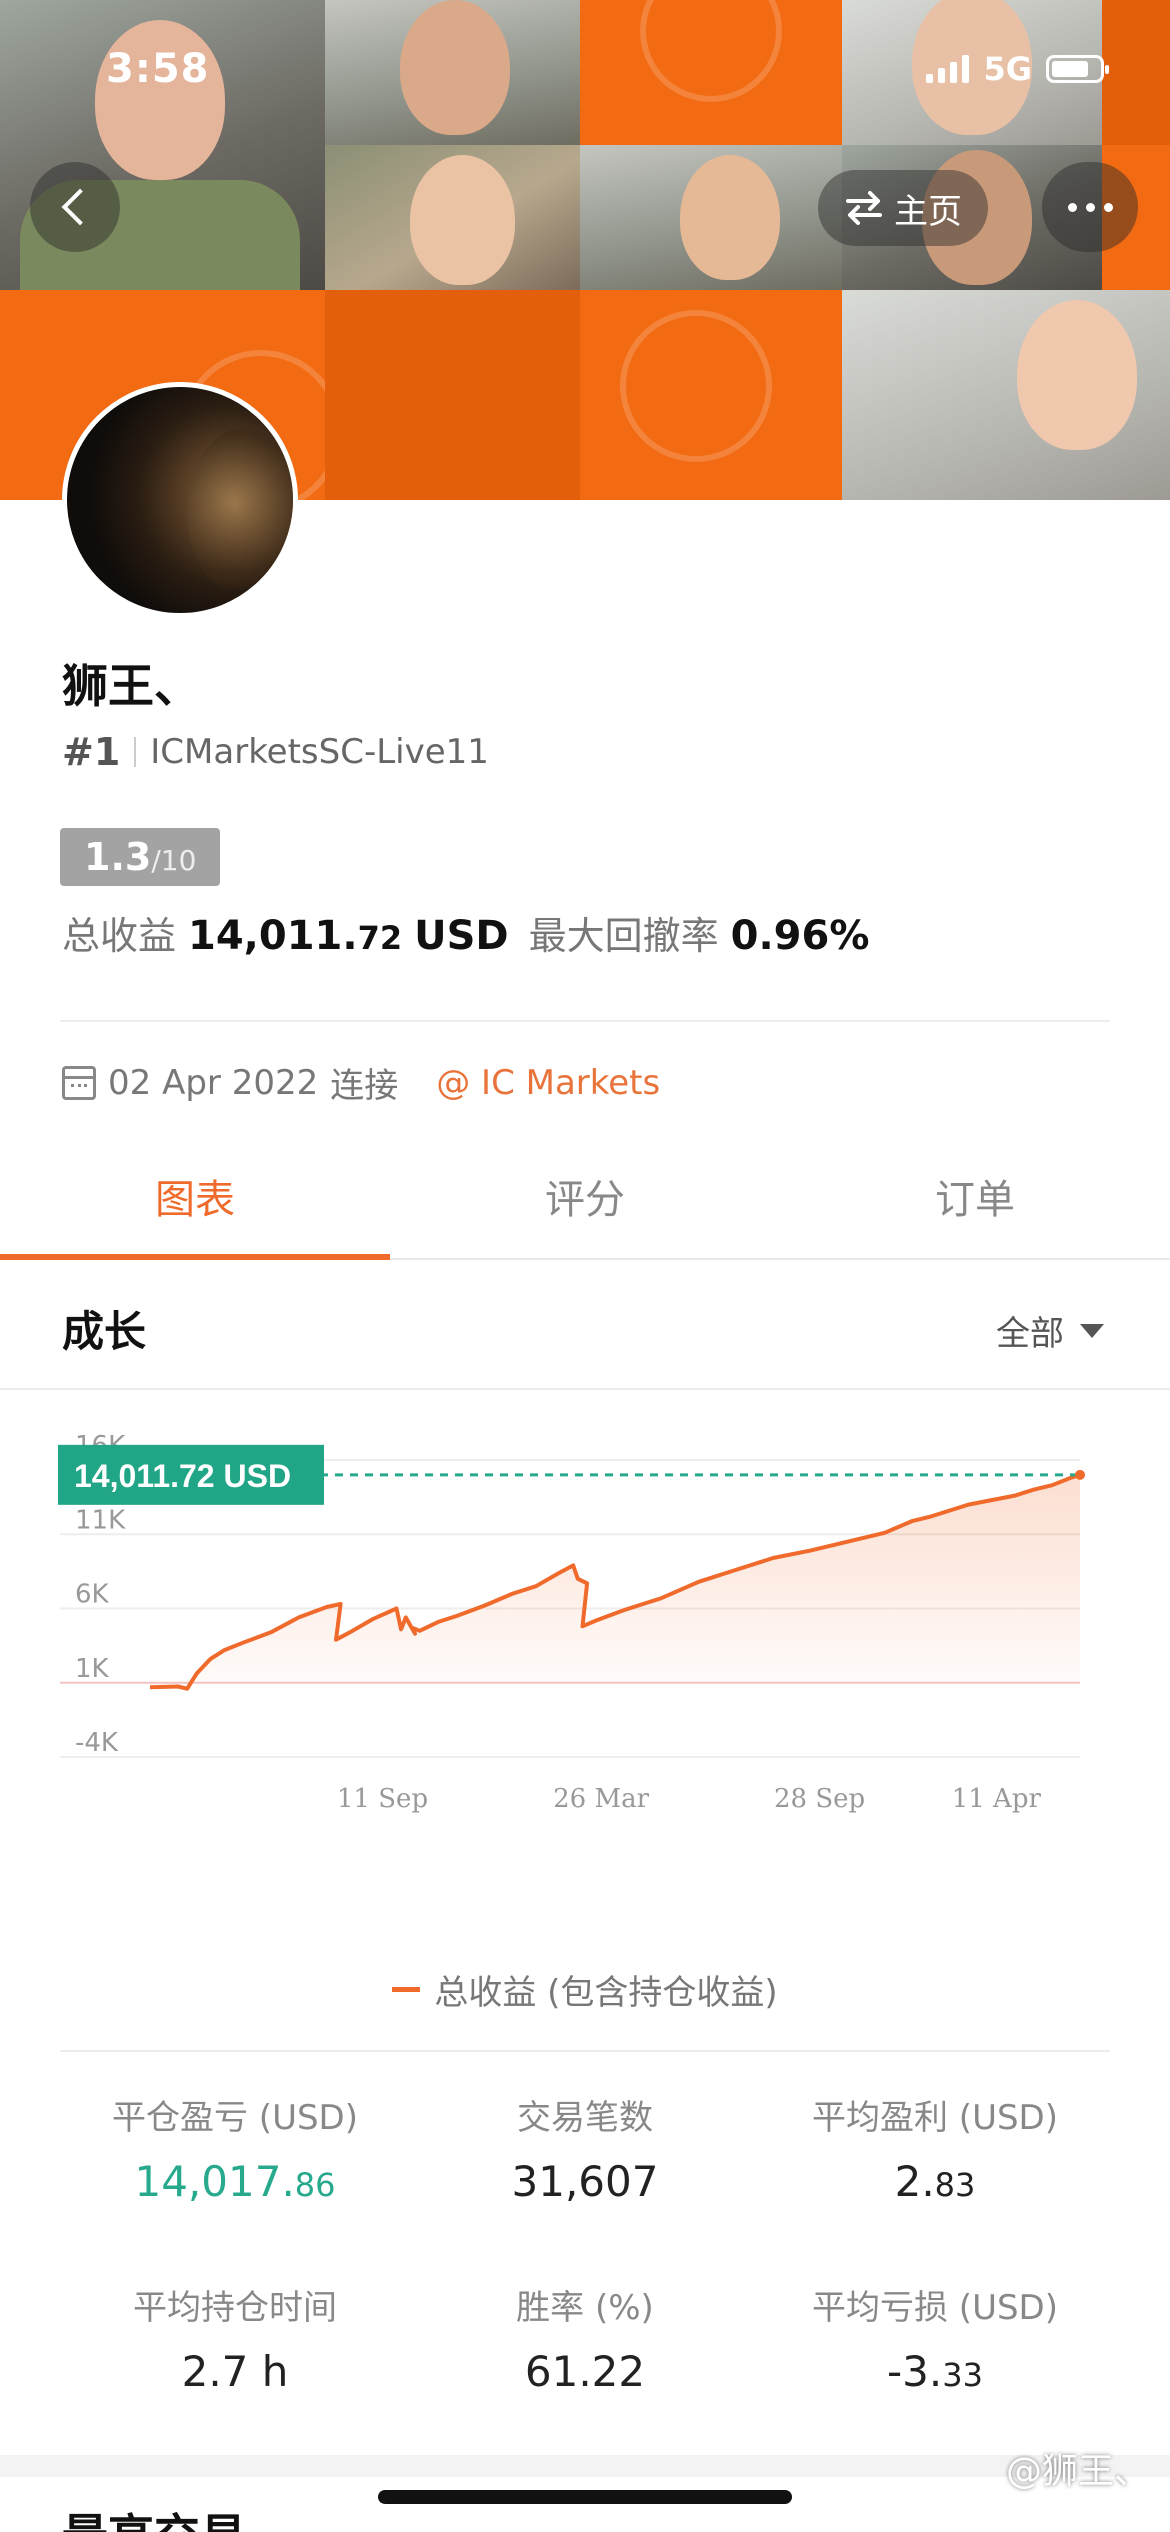 The image size is (1170, 2532). I want to click on score-value: 1.3, so click(118, 857).